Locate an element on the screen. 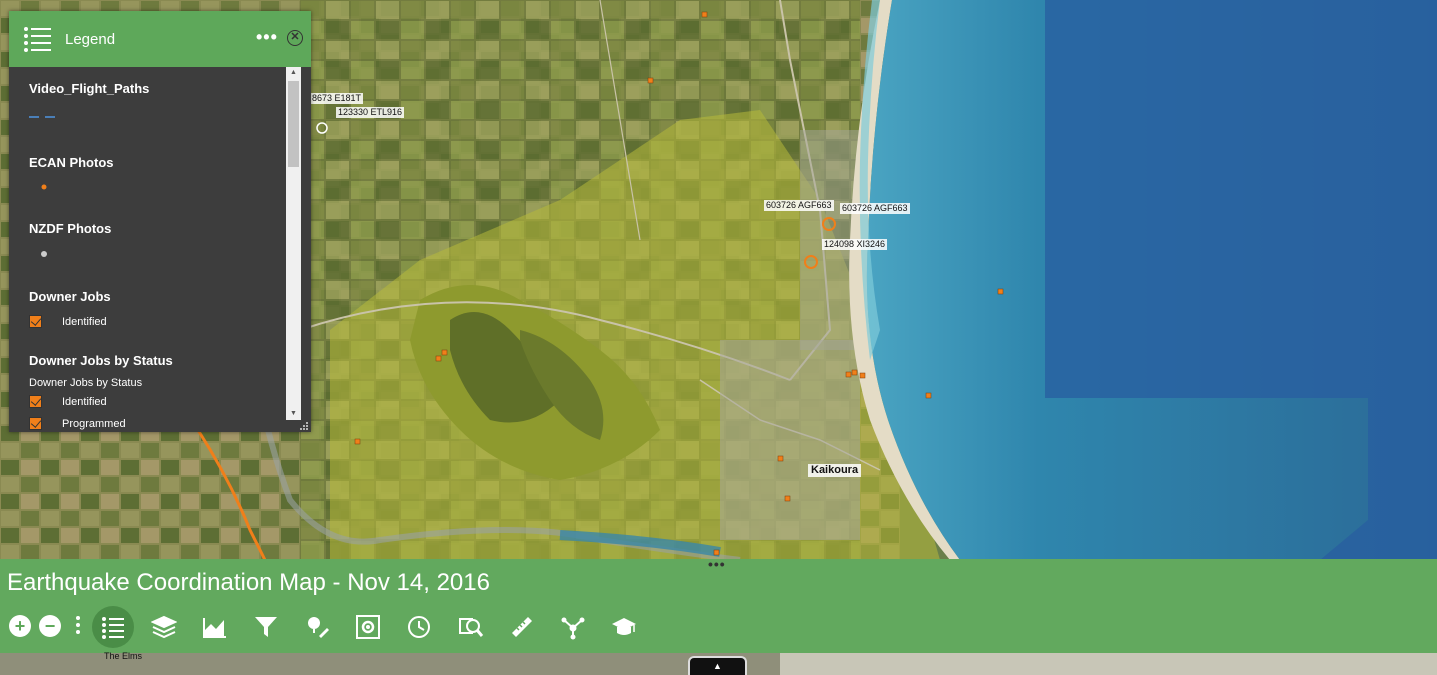 The image size is (1437, 675). query-tool-button is located at coordinates (471, 627).